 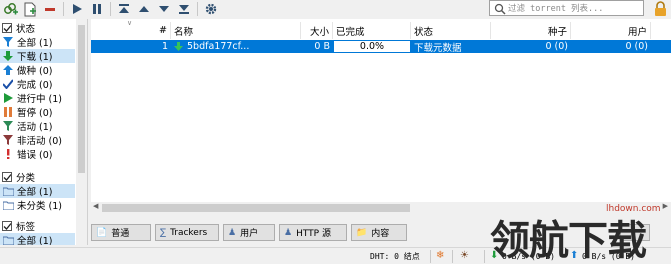 I want to click on move-down-button, so click(x=164, y=9).